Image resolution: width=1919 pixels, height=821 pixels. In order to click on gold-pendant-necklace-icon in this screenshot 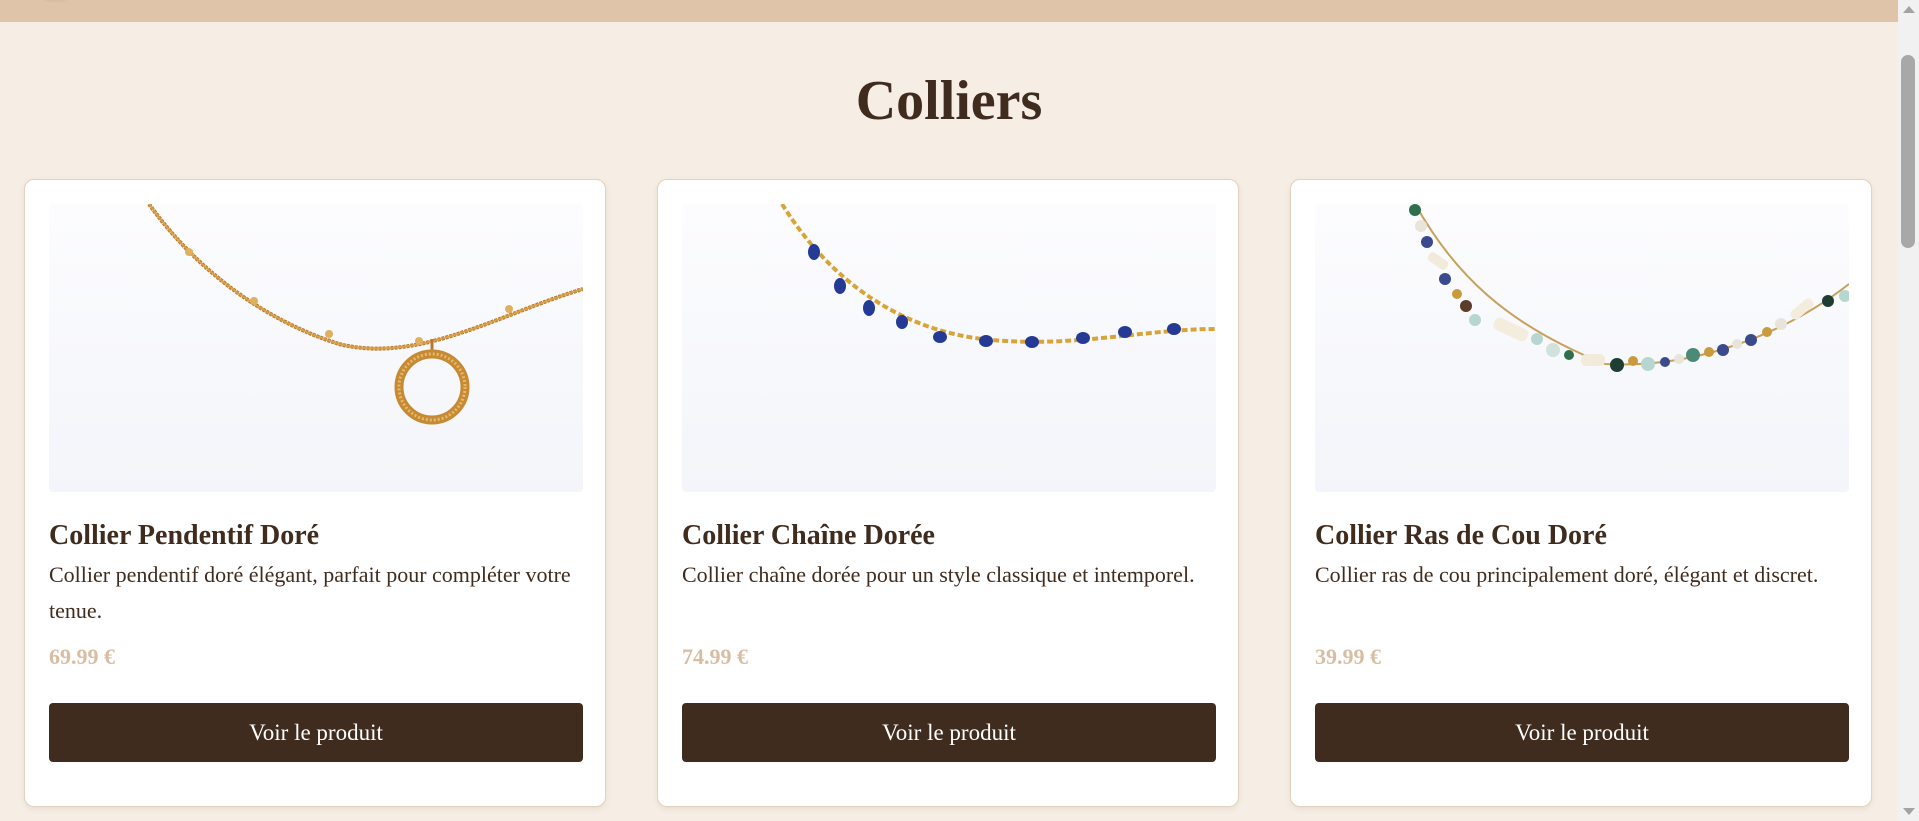, I will do `click(365, 314)`.